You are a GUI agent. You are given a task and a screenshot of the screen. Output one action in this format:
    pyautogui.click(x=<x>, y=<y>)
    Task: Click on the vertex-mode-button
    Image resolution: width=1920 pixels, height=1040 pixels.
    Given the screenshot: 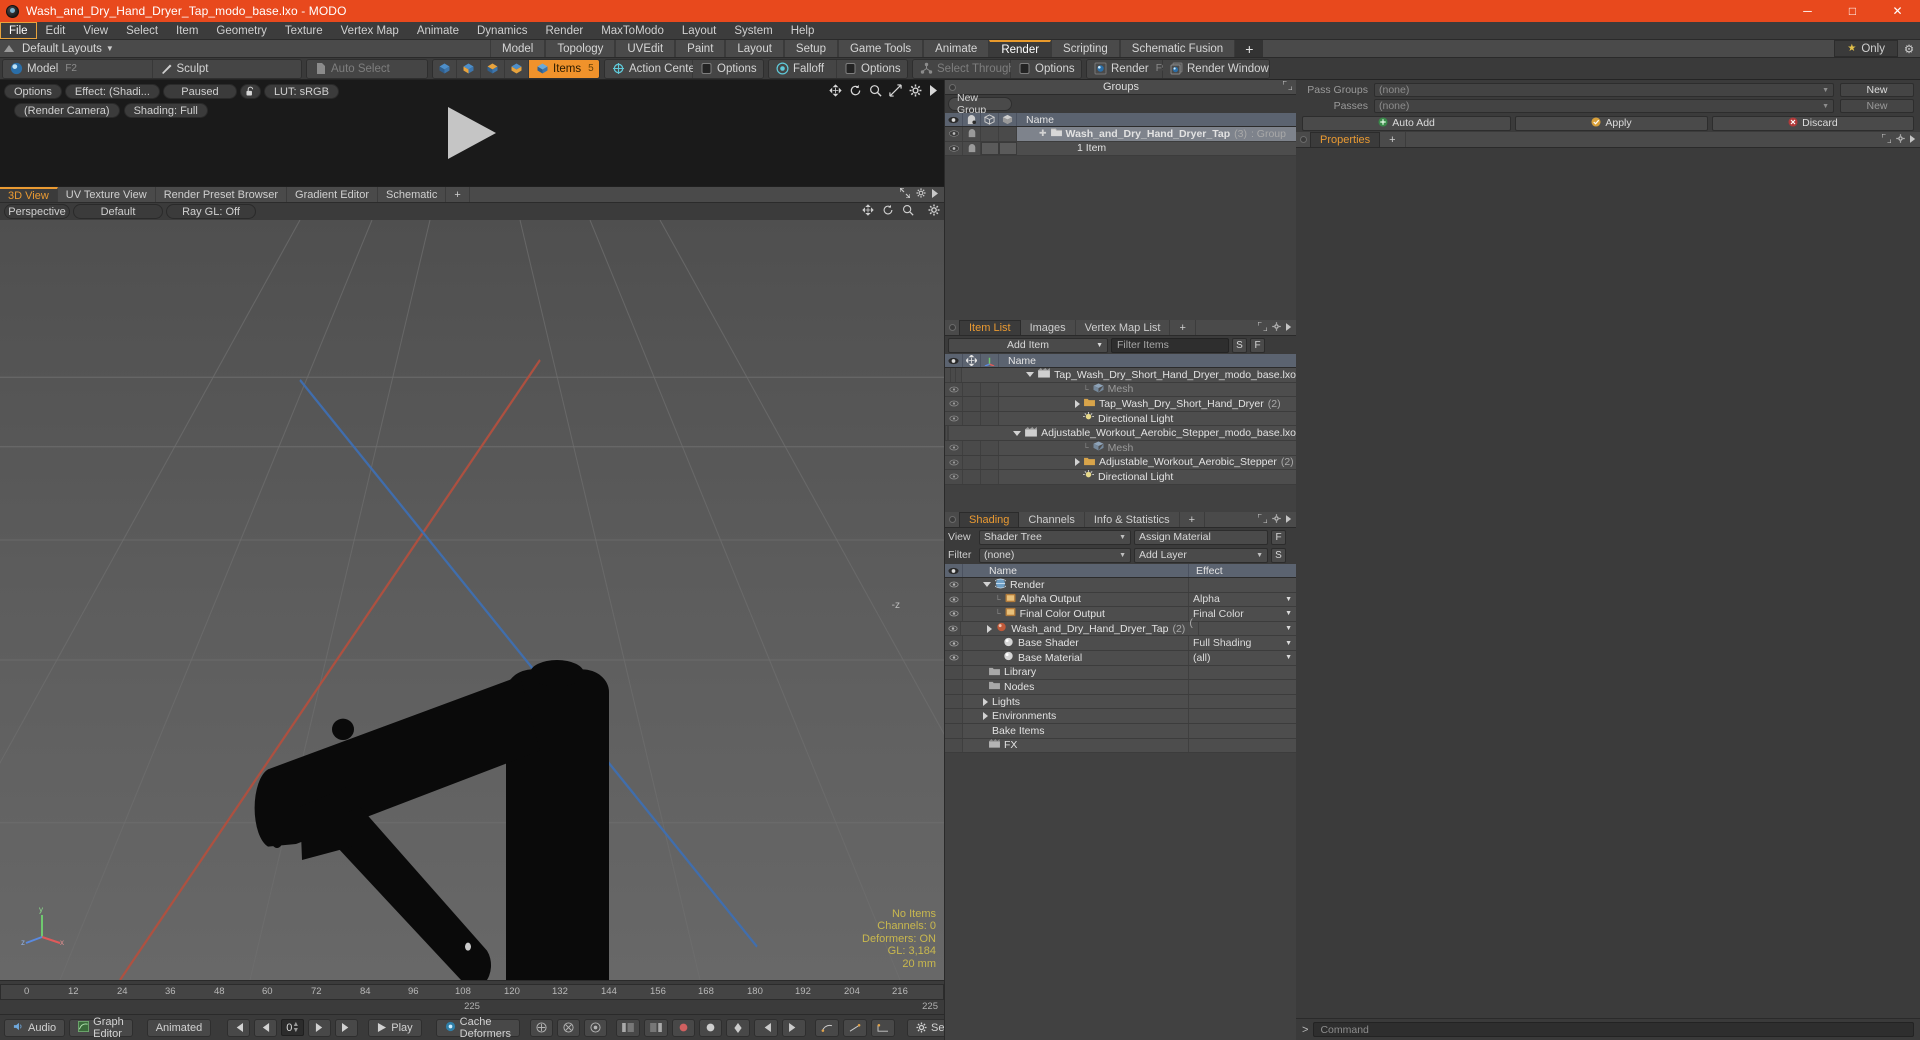 What is the action you would take?
    pyautogui.click(x=445, y=68)
    